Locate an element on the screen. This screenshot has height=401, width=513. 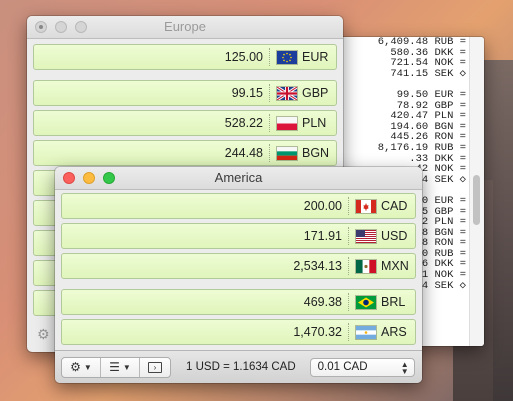
amount-field: 125.00 is located at coordinates (247, 57).